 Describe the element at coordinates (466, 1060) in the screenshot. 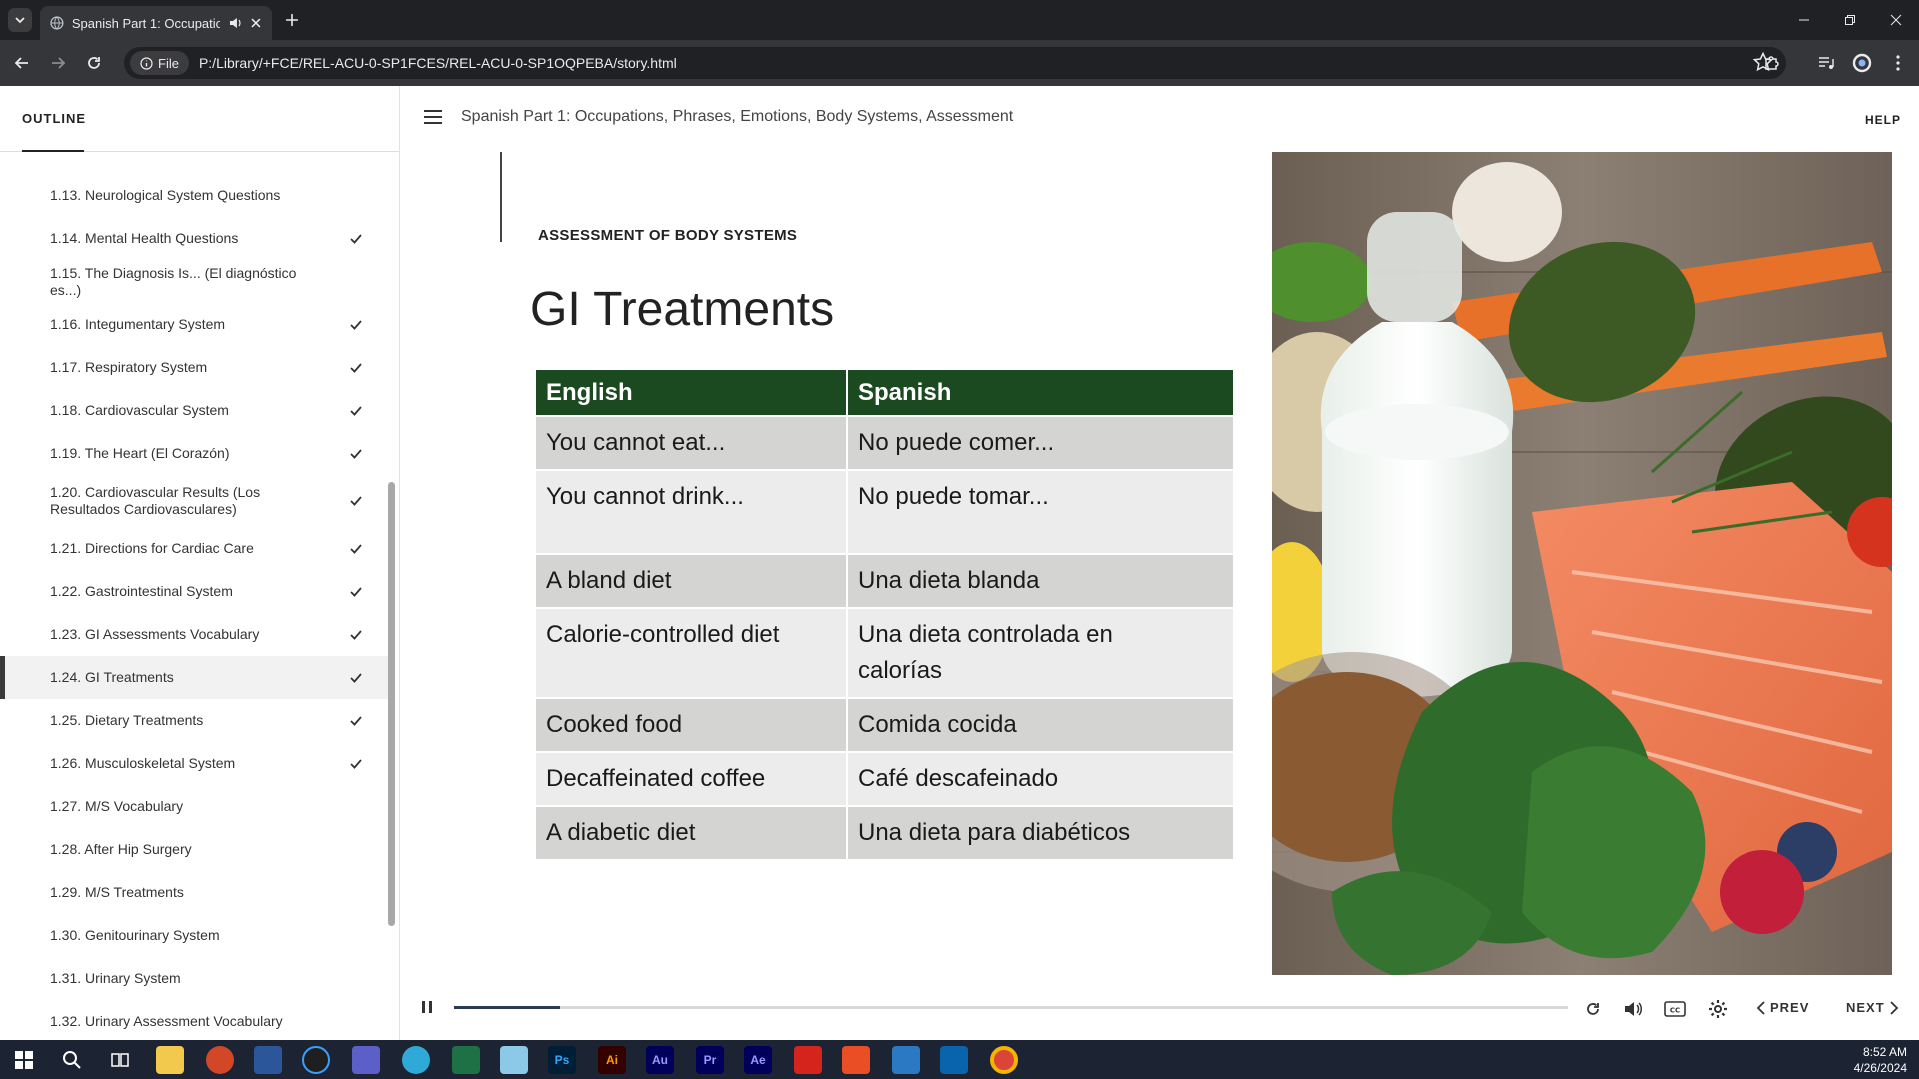

I see `excel-icon` at that location.